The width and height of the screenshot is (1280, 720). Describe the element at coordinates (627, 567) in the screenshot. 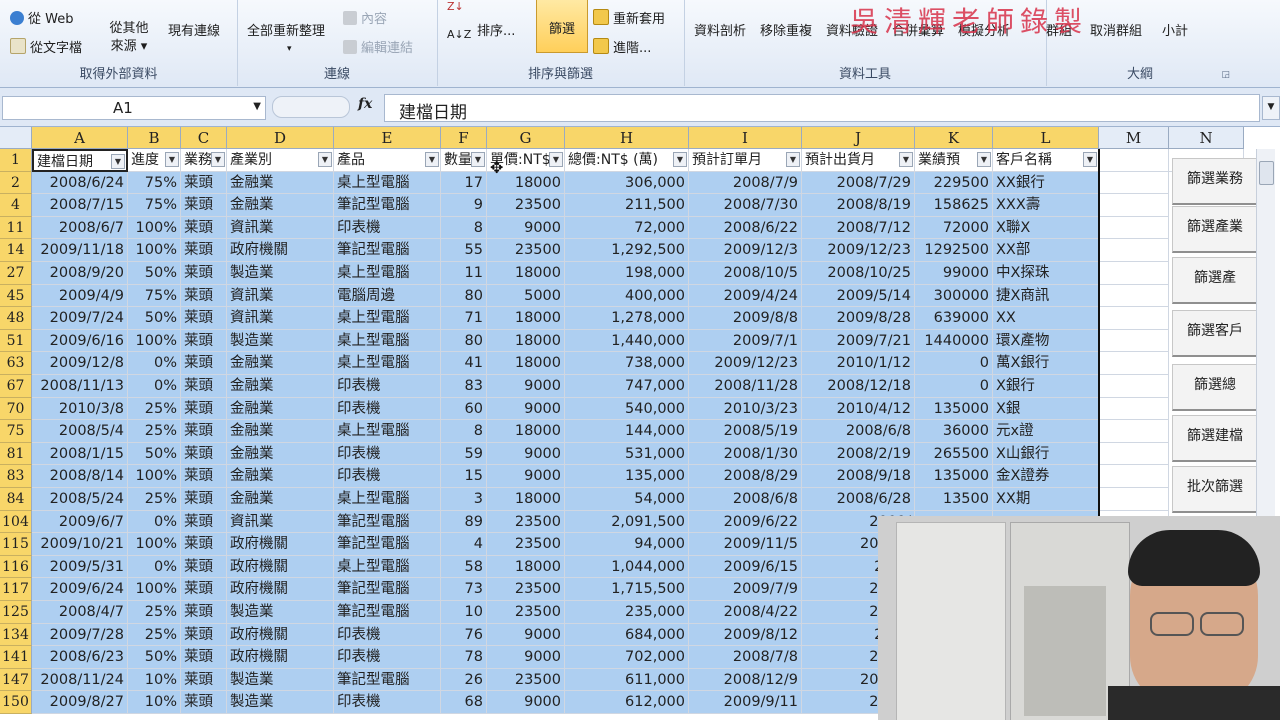

I see `data-cell: 1,044,000` at that location.